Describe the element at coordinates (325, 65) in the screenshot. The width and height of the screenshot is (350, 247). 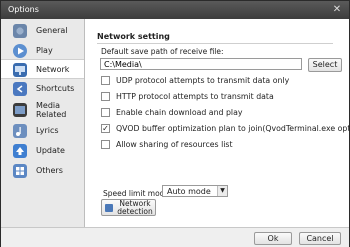
I see `select-button: Select` at that location.